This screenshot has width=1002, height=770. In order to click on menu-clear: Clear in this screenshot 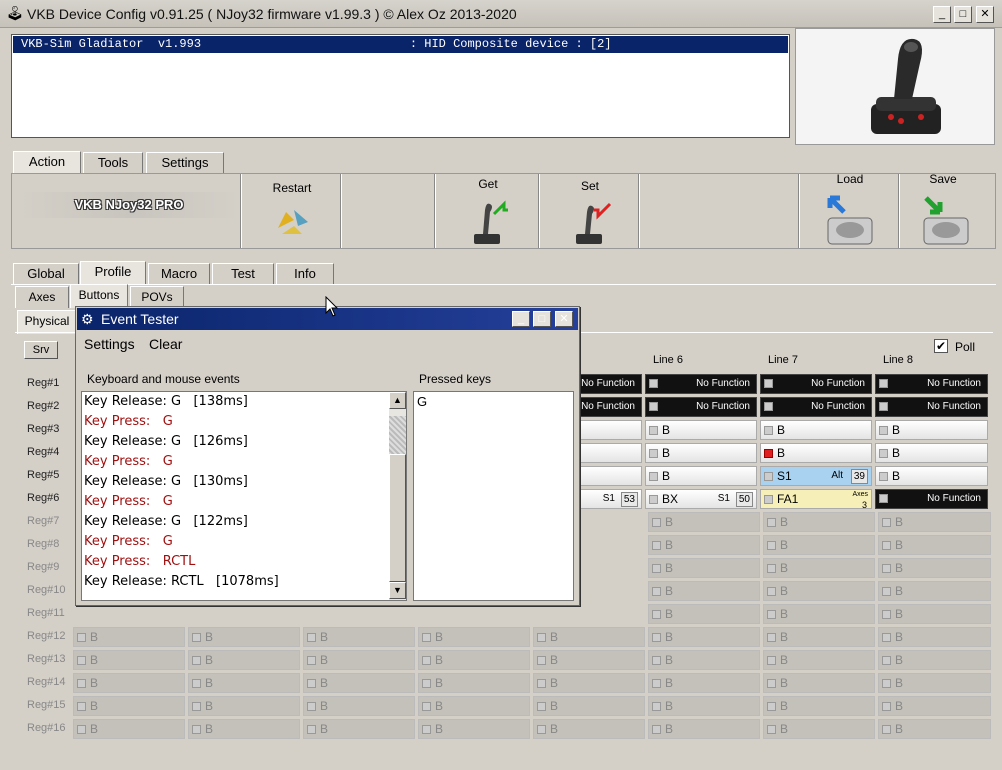, I will do `click(165, 344)`.